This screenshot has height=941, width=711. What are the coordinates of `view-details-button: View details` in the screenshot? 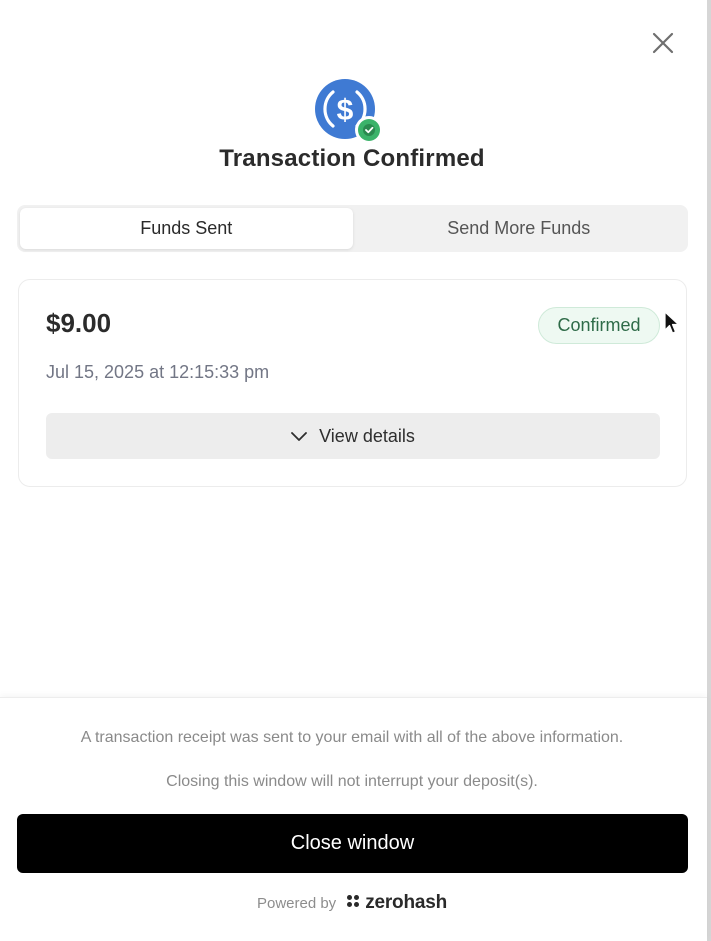 It's located at (353, 436).